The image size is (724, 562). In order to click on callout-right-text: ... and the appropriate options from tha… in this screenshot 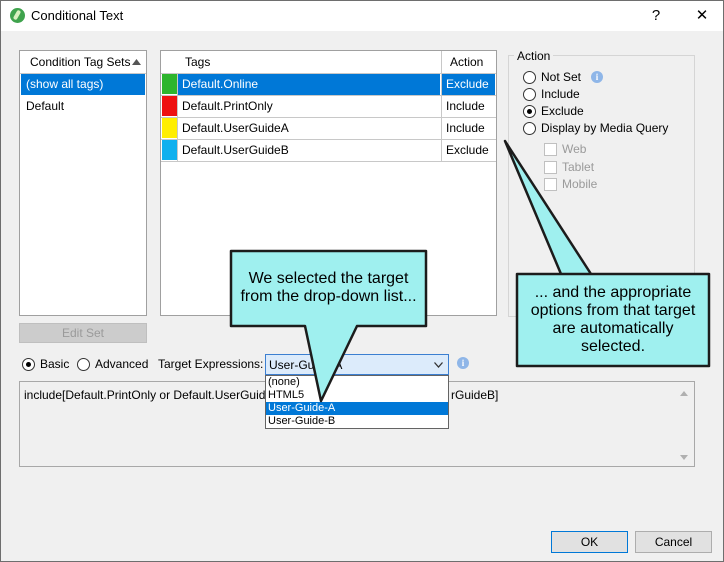, I will do `click(613, 319)`.